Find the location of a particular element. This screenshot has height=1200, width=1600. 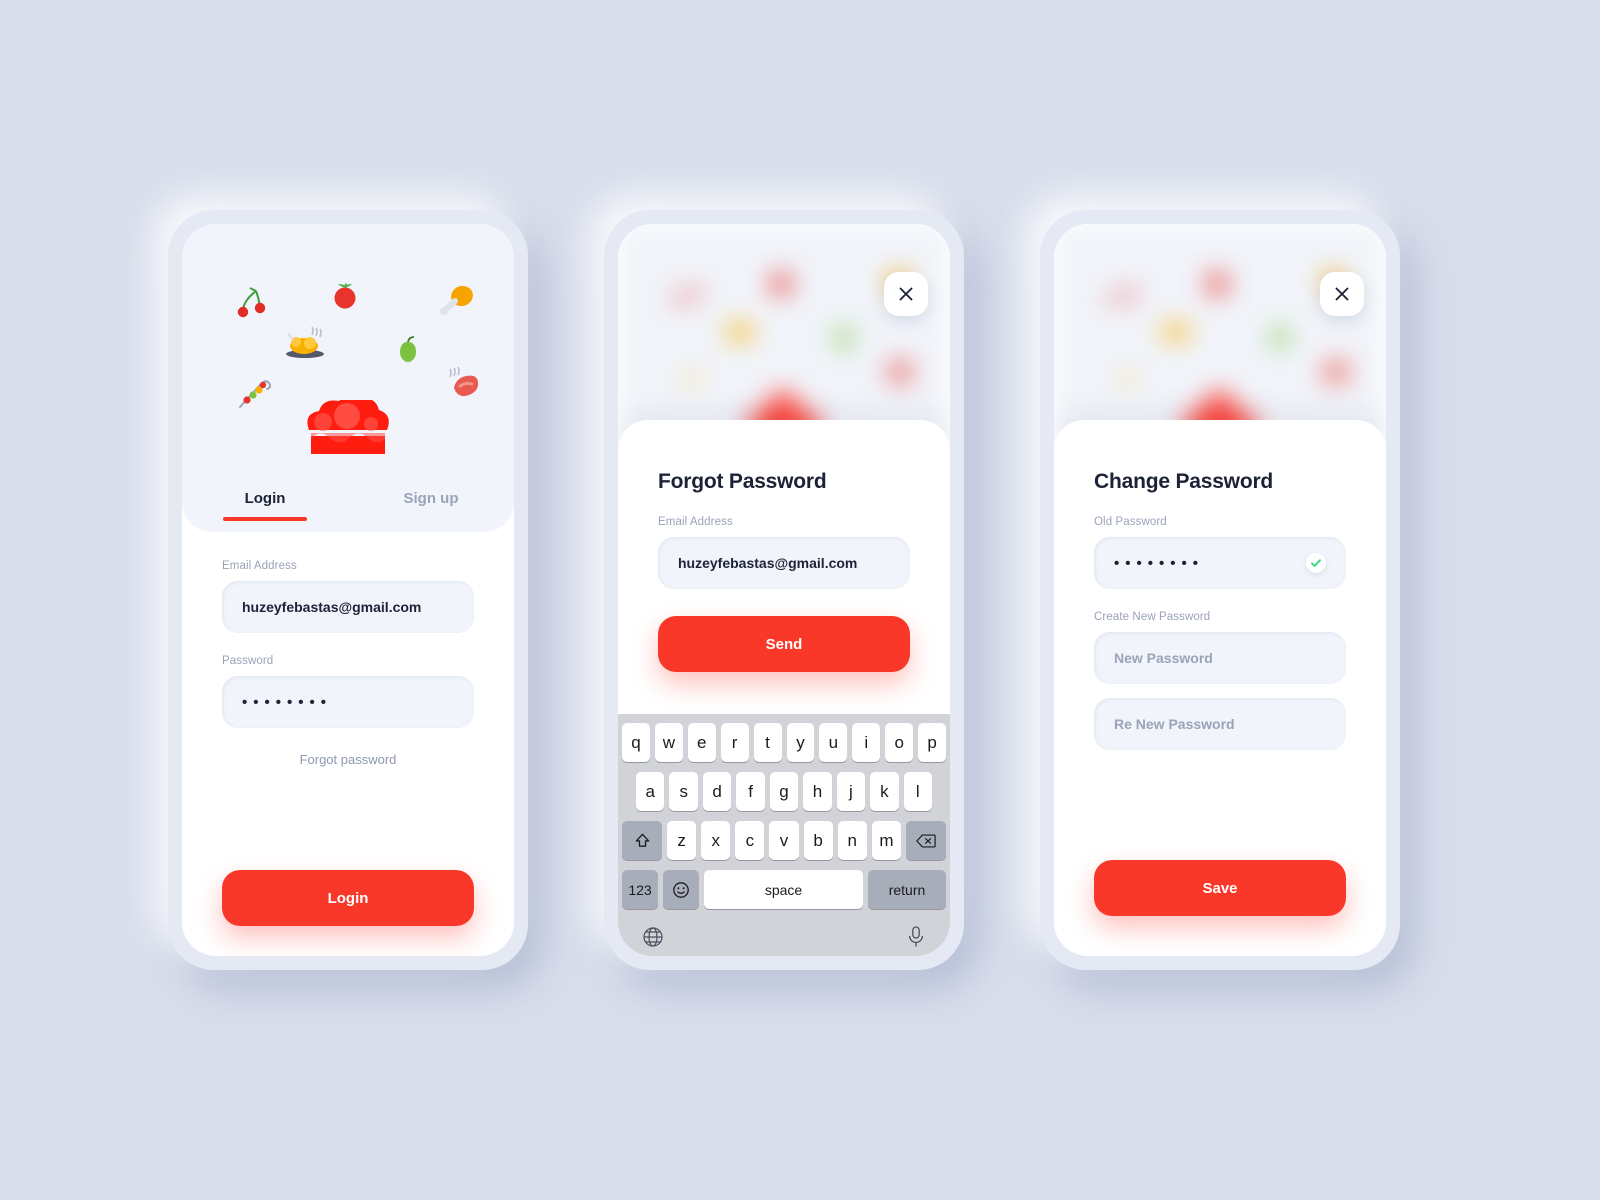

forgot-password-link: Forgot password is located at coordinates (348, 759).